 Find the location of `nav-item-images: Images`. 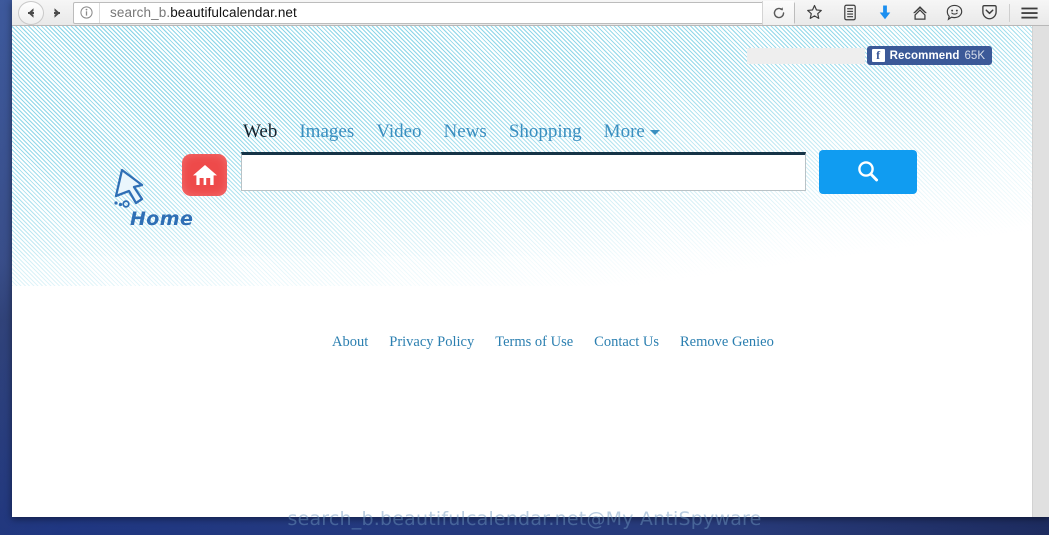

nav-item-images: Images is located at coordinates (326, 132).